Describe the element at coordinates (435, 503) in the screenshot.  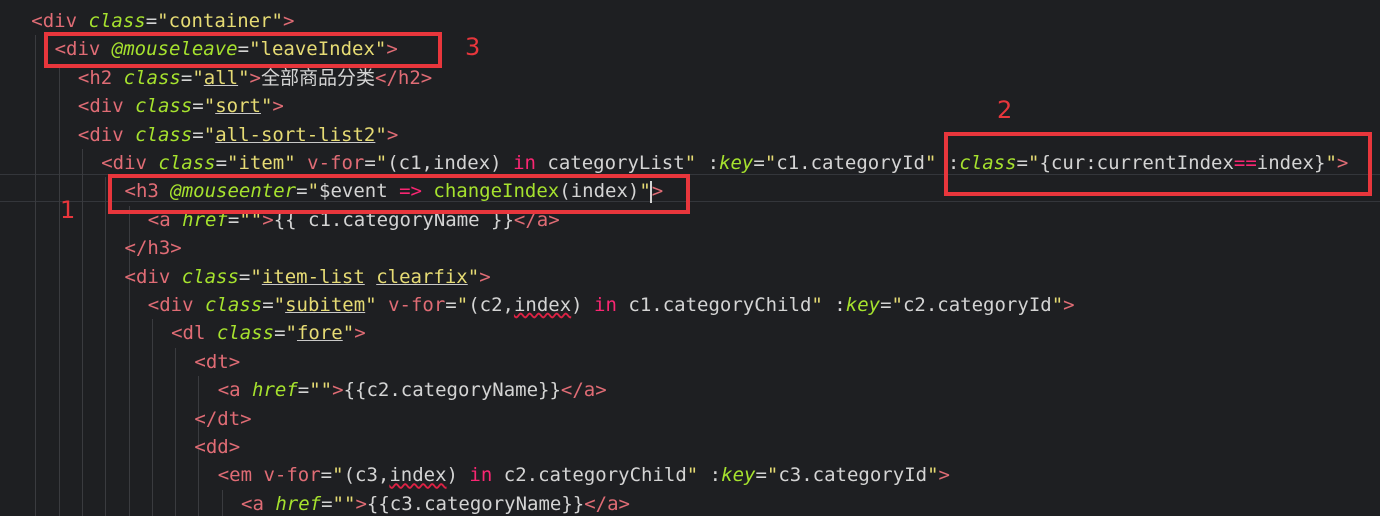
I see `code-line: <a href="">{{c3.categoryName}}</a>` at that location.